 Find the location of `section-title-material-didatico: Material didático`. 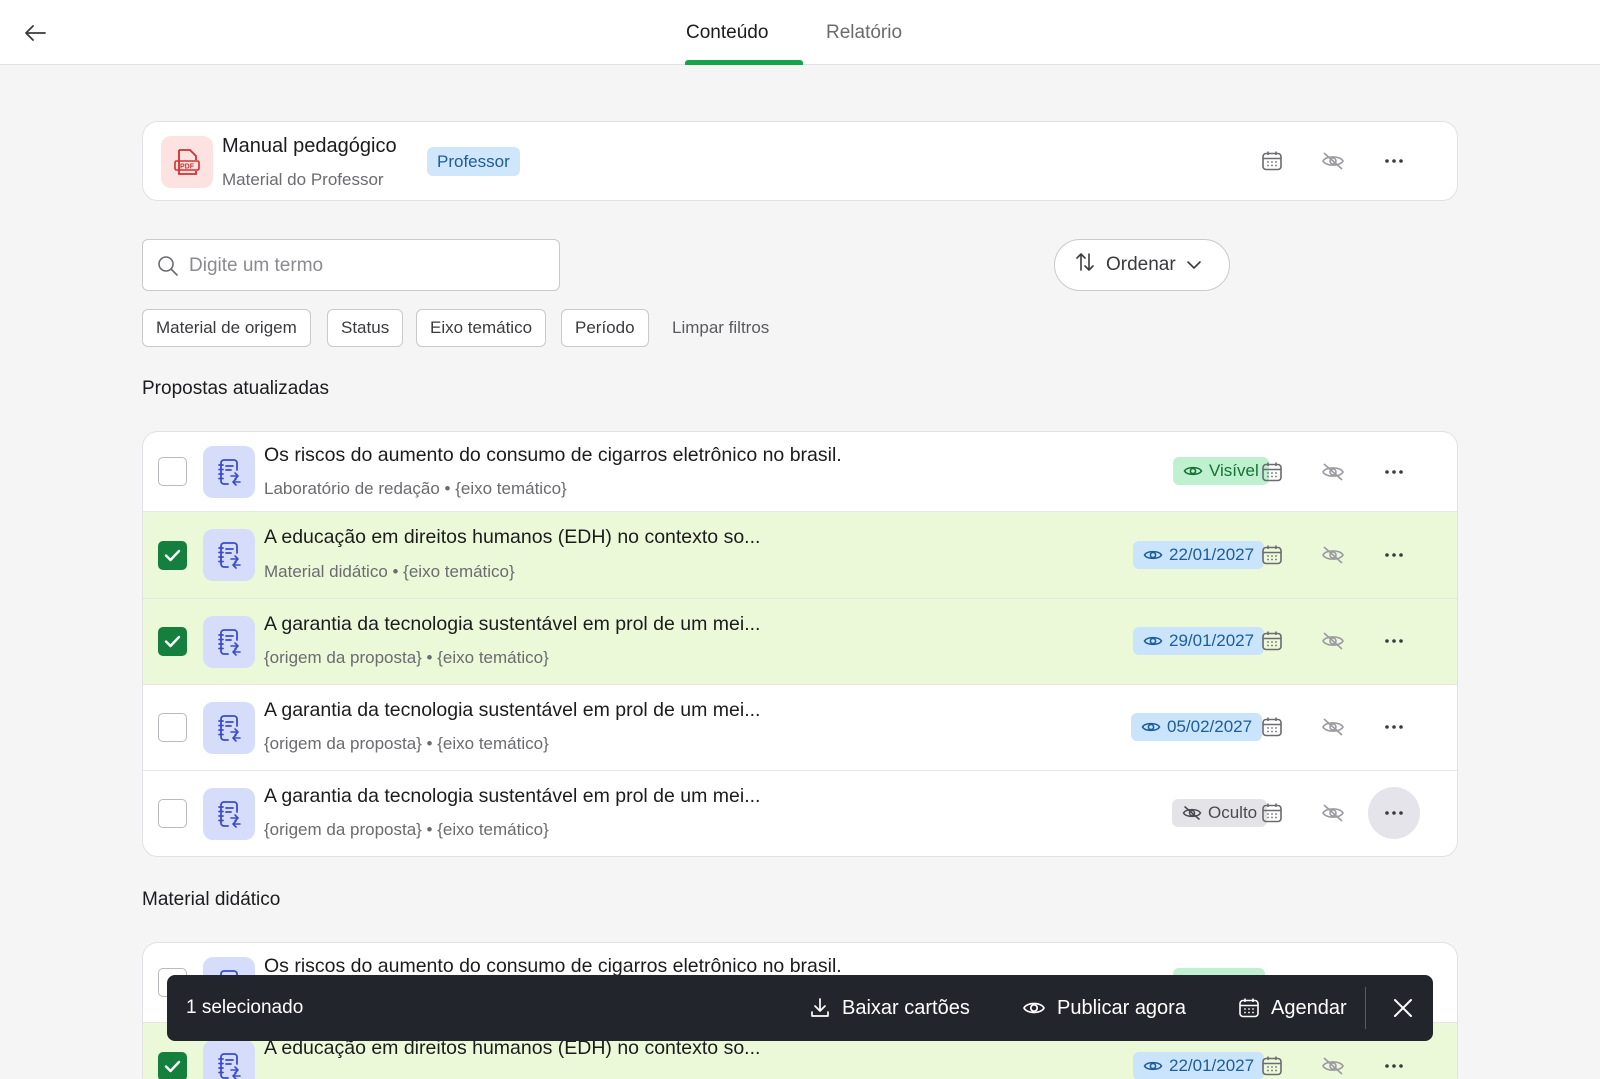

section-title-material-didatico: Material didático is located at coordinates (211, 899).